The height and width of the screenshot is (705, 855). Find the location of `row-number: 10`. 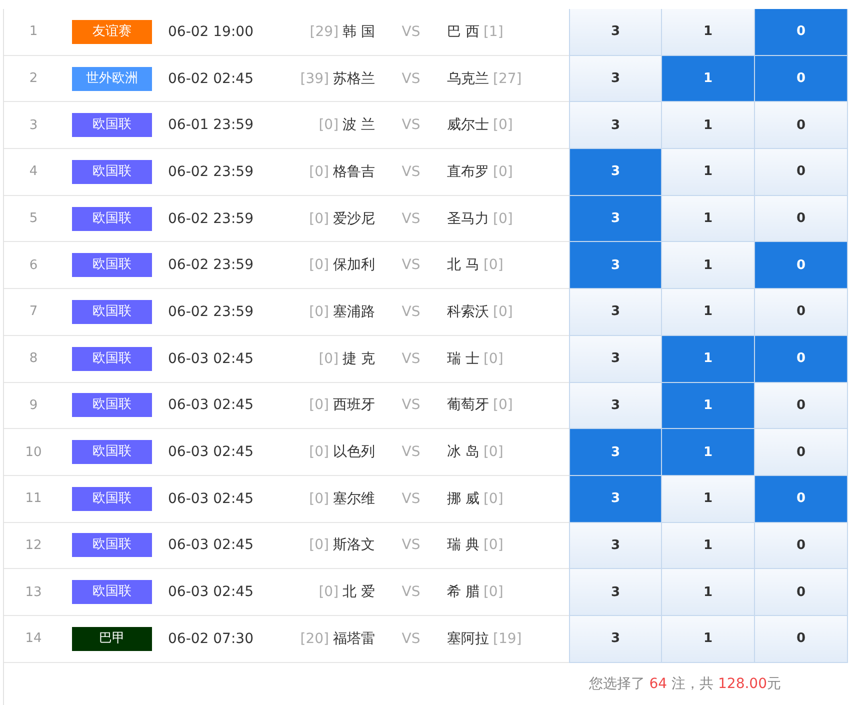

row-number: 10 is located at coordinates (33, 452).